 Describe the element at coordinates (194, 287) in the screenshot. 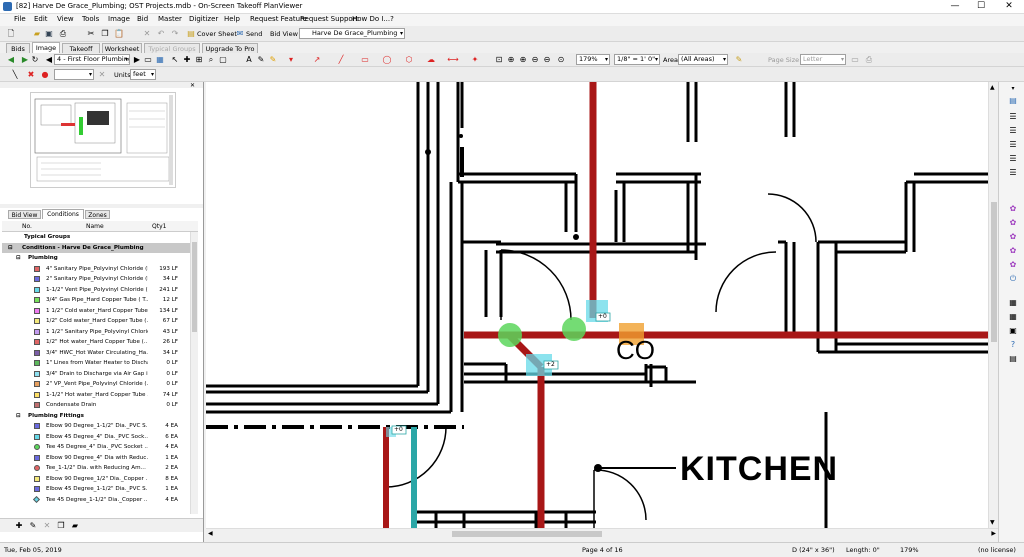

I see `list-scroll-thumb` at that location.